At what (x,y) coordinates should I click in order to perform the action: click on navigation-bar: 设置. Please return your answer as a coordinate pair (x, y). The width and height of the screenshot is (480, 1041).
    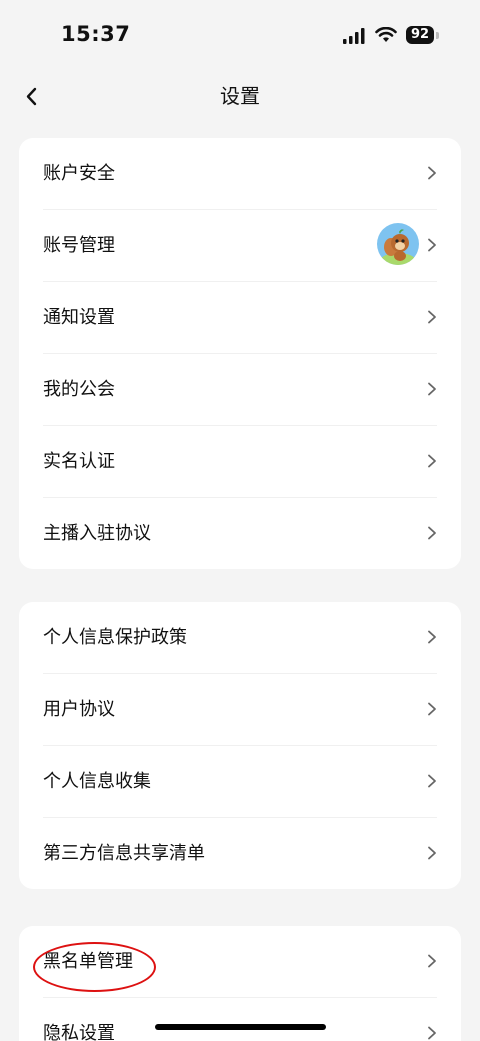
    Looking at the image, I should click on (240, 95).